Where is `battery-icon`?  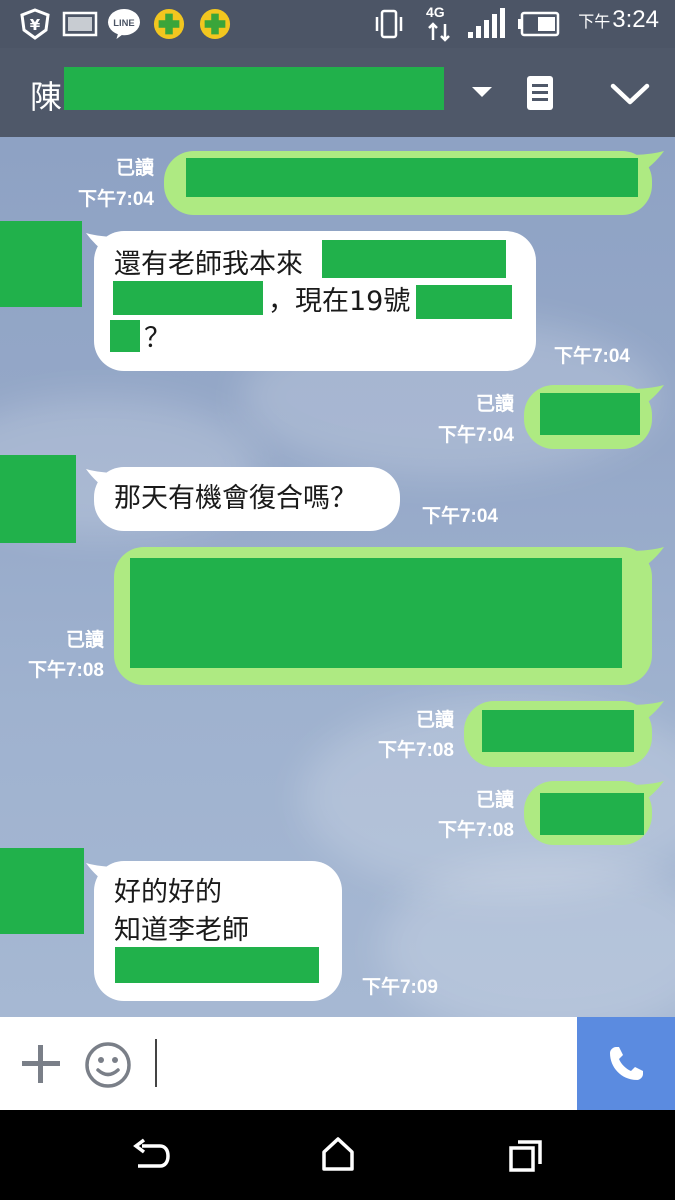 battery-icon is located at coordinates (539, 24).